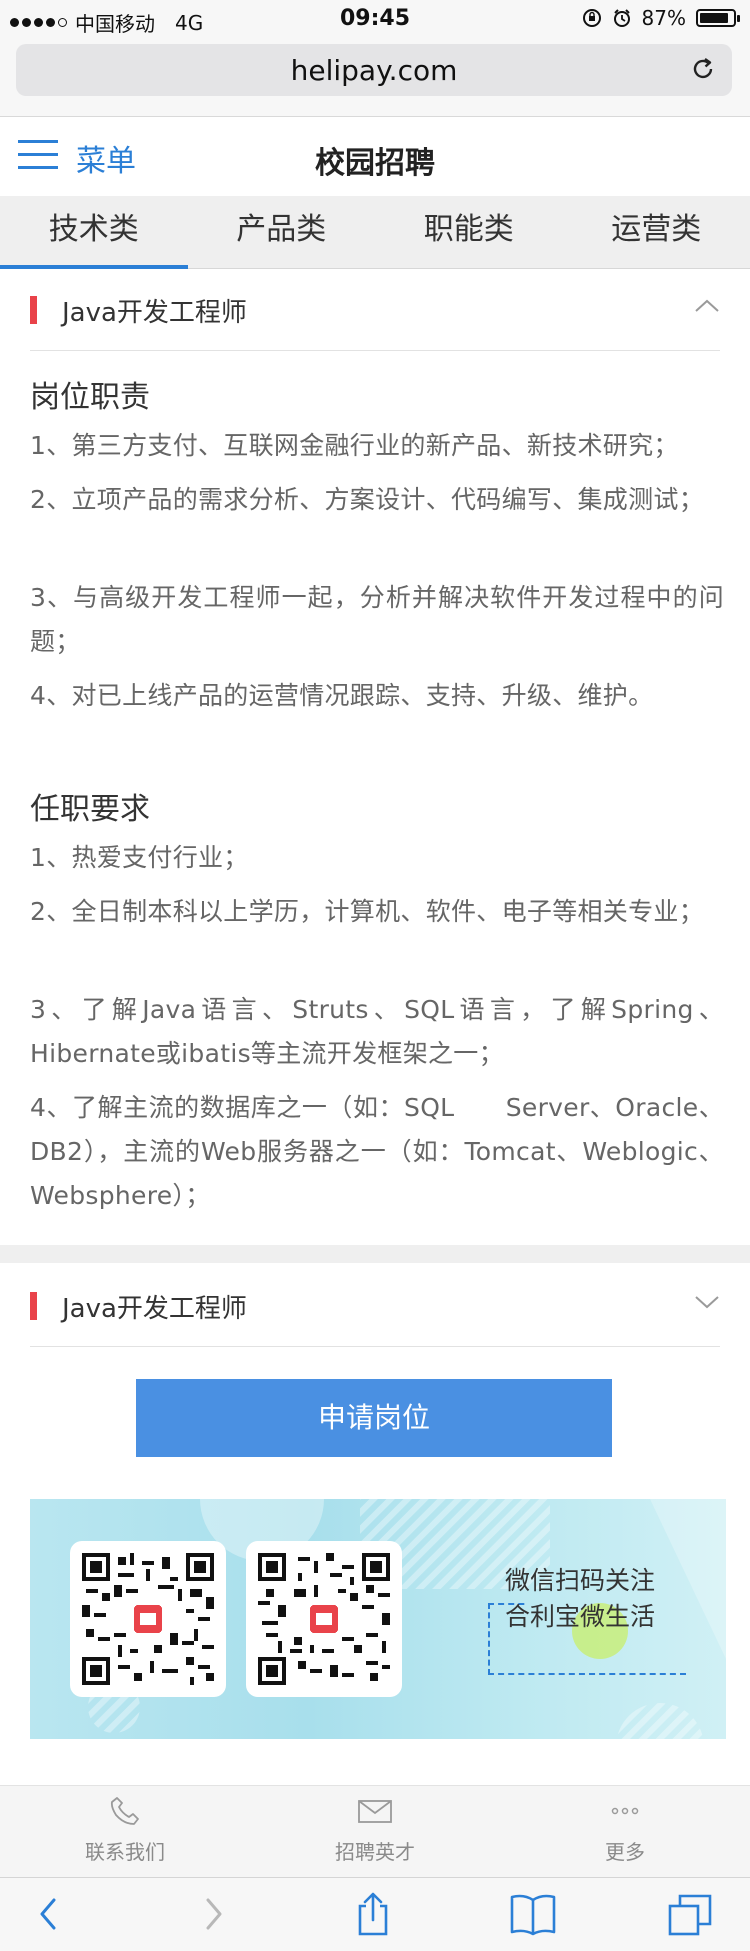  I want to click on status-right: 87%, so click(659, 18).